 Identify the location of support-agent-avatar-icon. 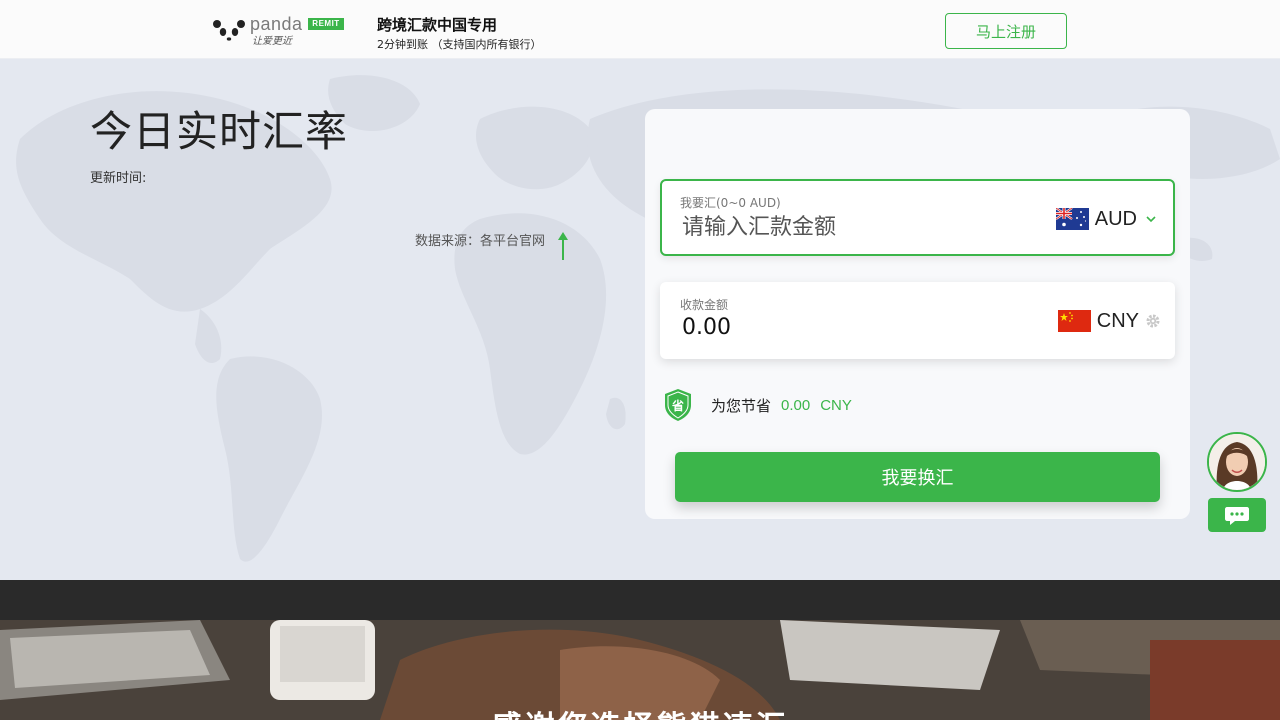
(1237, 462).